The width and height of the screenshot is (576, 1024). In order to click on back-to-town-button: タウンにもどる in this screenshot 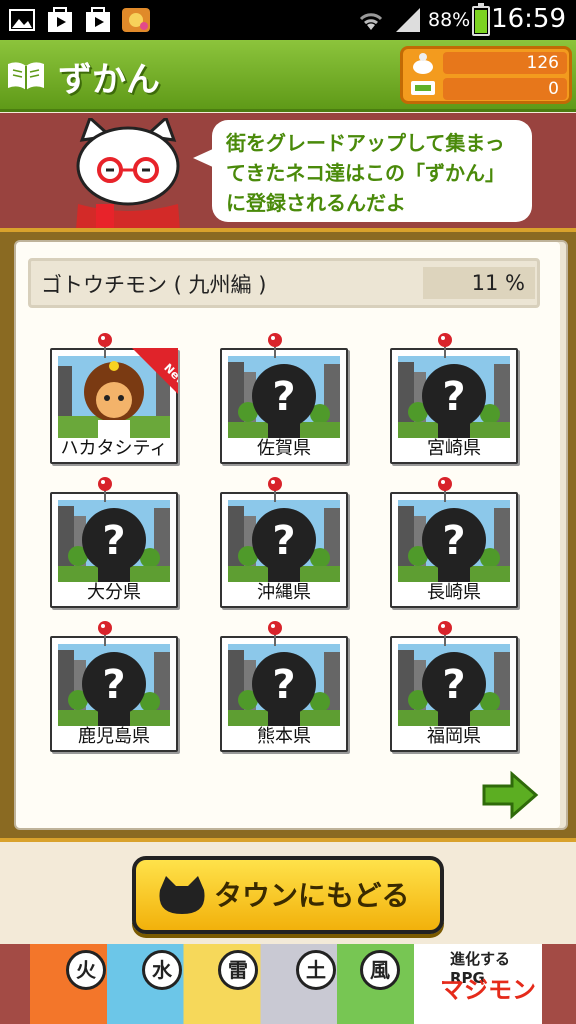, I will do `click(288, 895)`.